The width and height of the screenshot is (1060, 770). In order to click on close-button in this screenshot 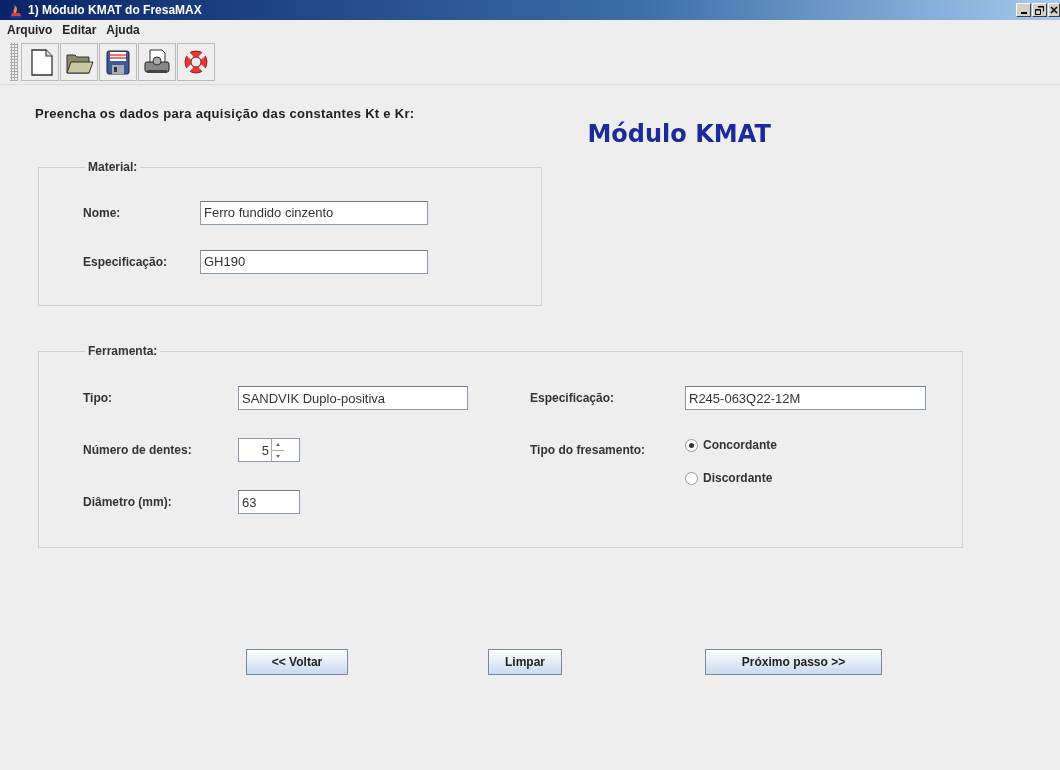, I will do `click(1054, 10)`.